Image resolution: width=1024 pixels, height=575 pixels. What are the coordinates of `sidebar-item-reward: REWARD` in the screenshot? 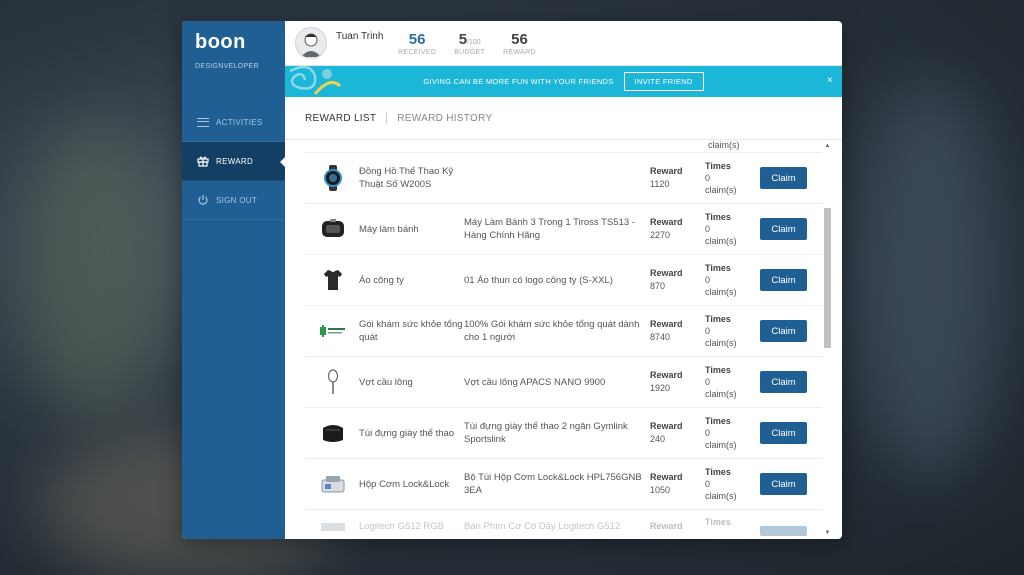 It's located at (234, 161).